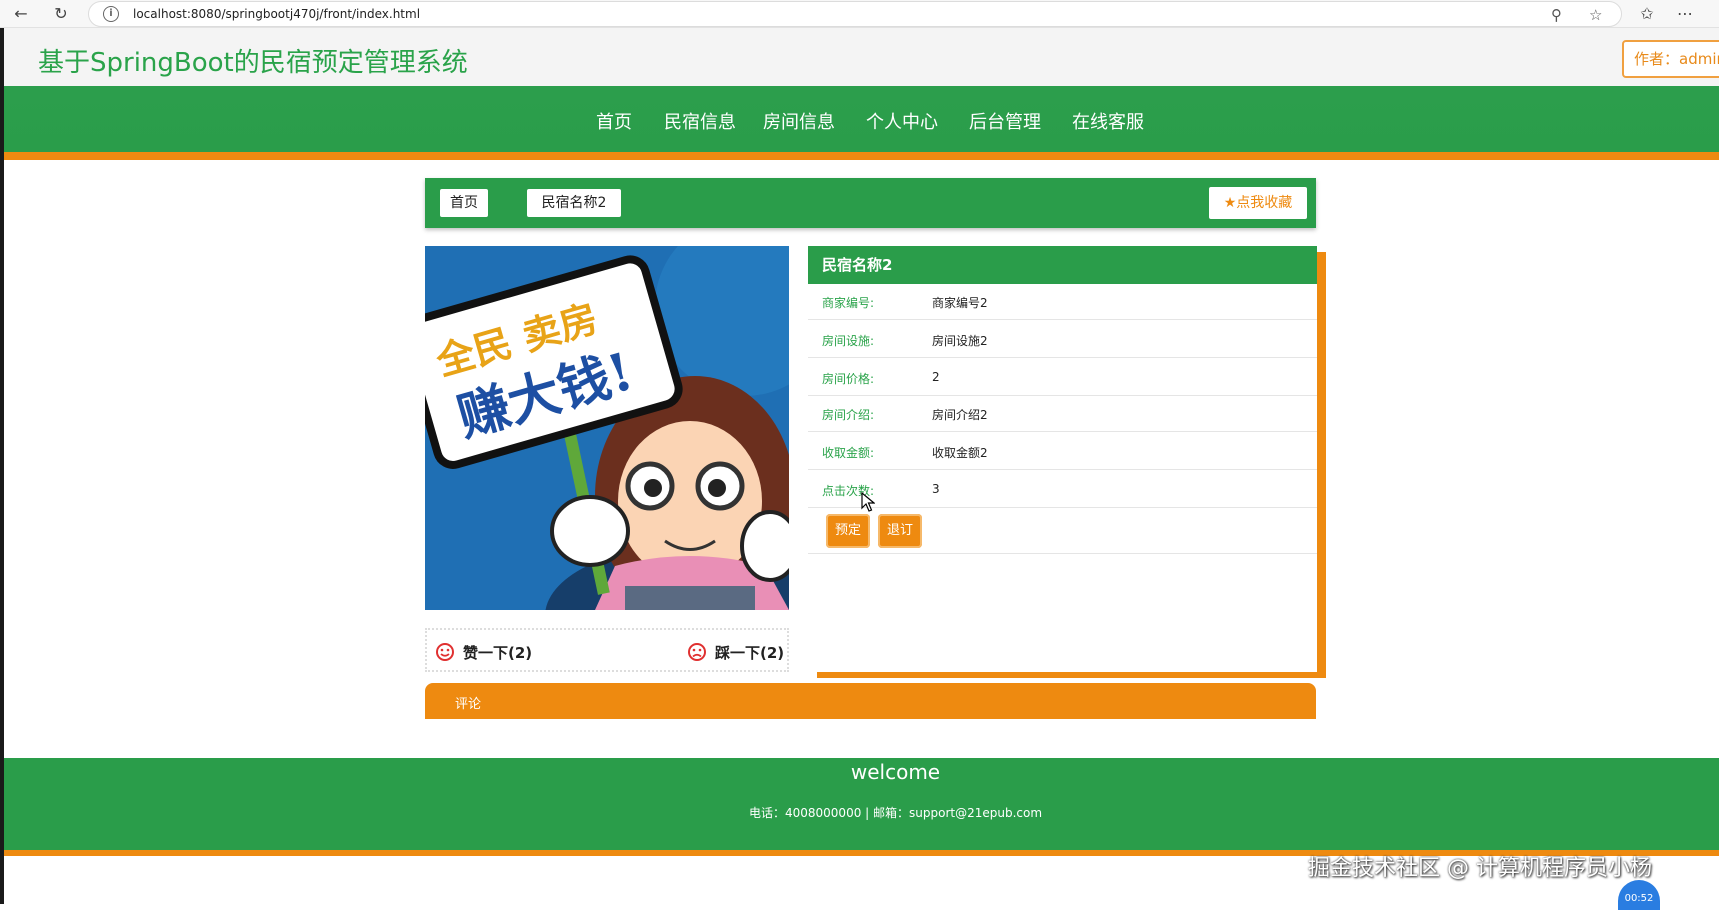  Describe the element at coordinates (868, 502) in the screenshot. I see `mouse-cursor-icon` at that location.